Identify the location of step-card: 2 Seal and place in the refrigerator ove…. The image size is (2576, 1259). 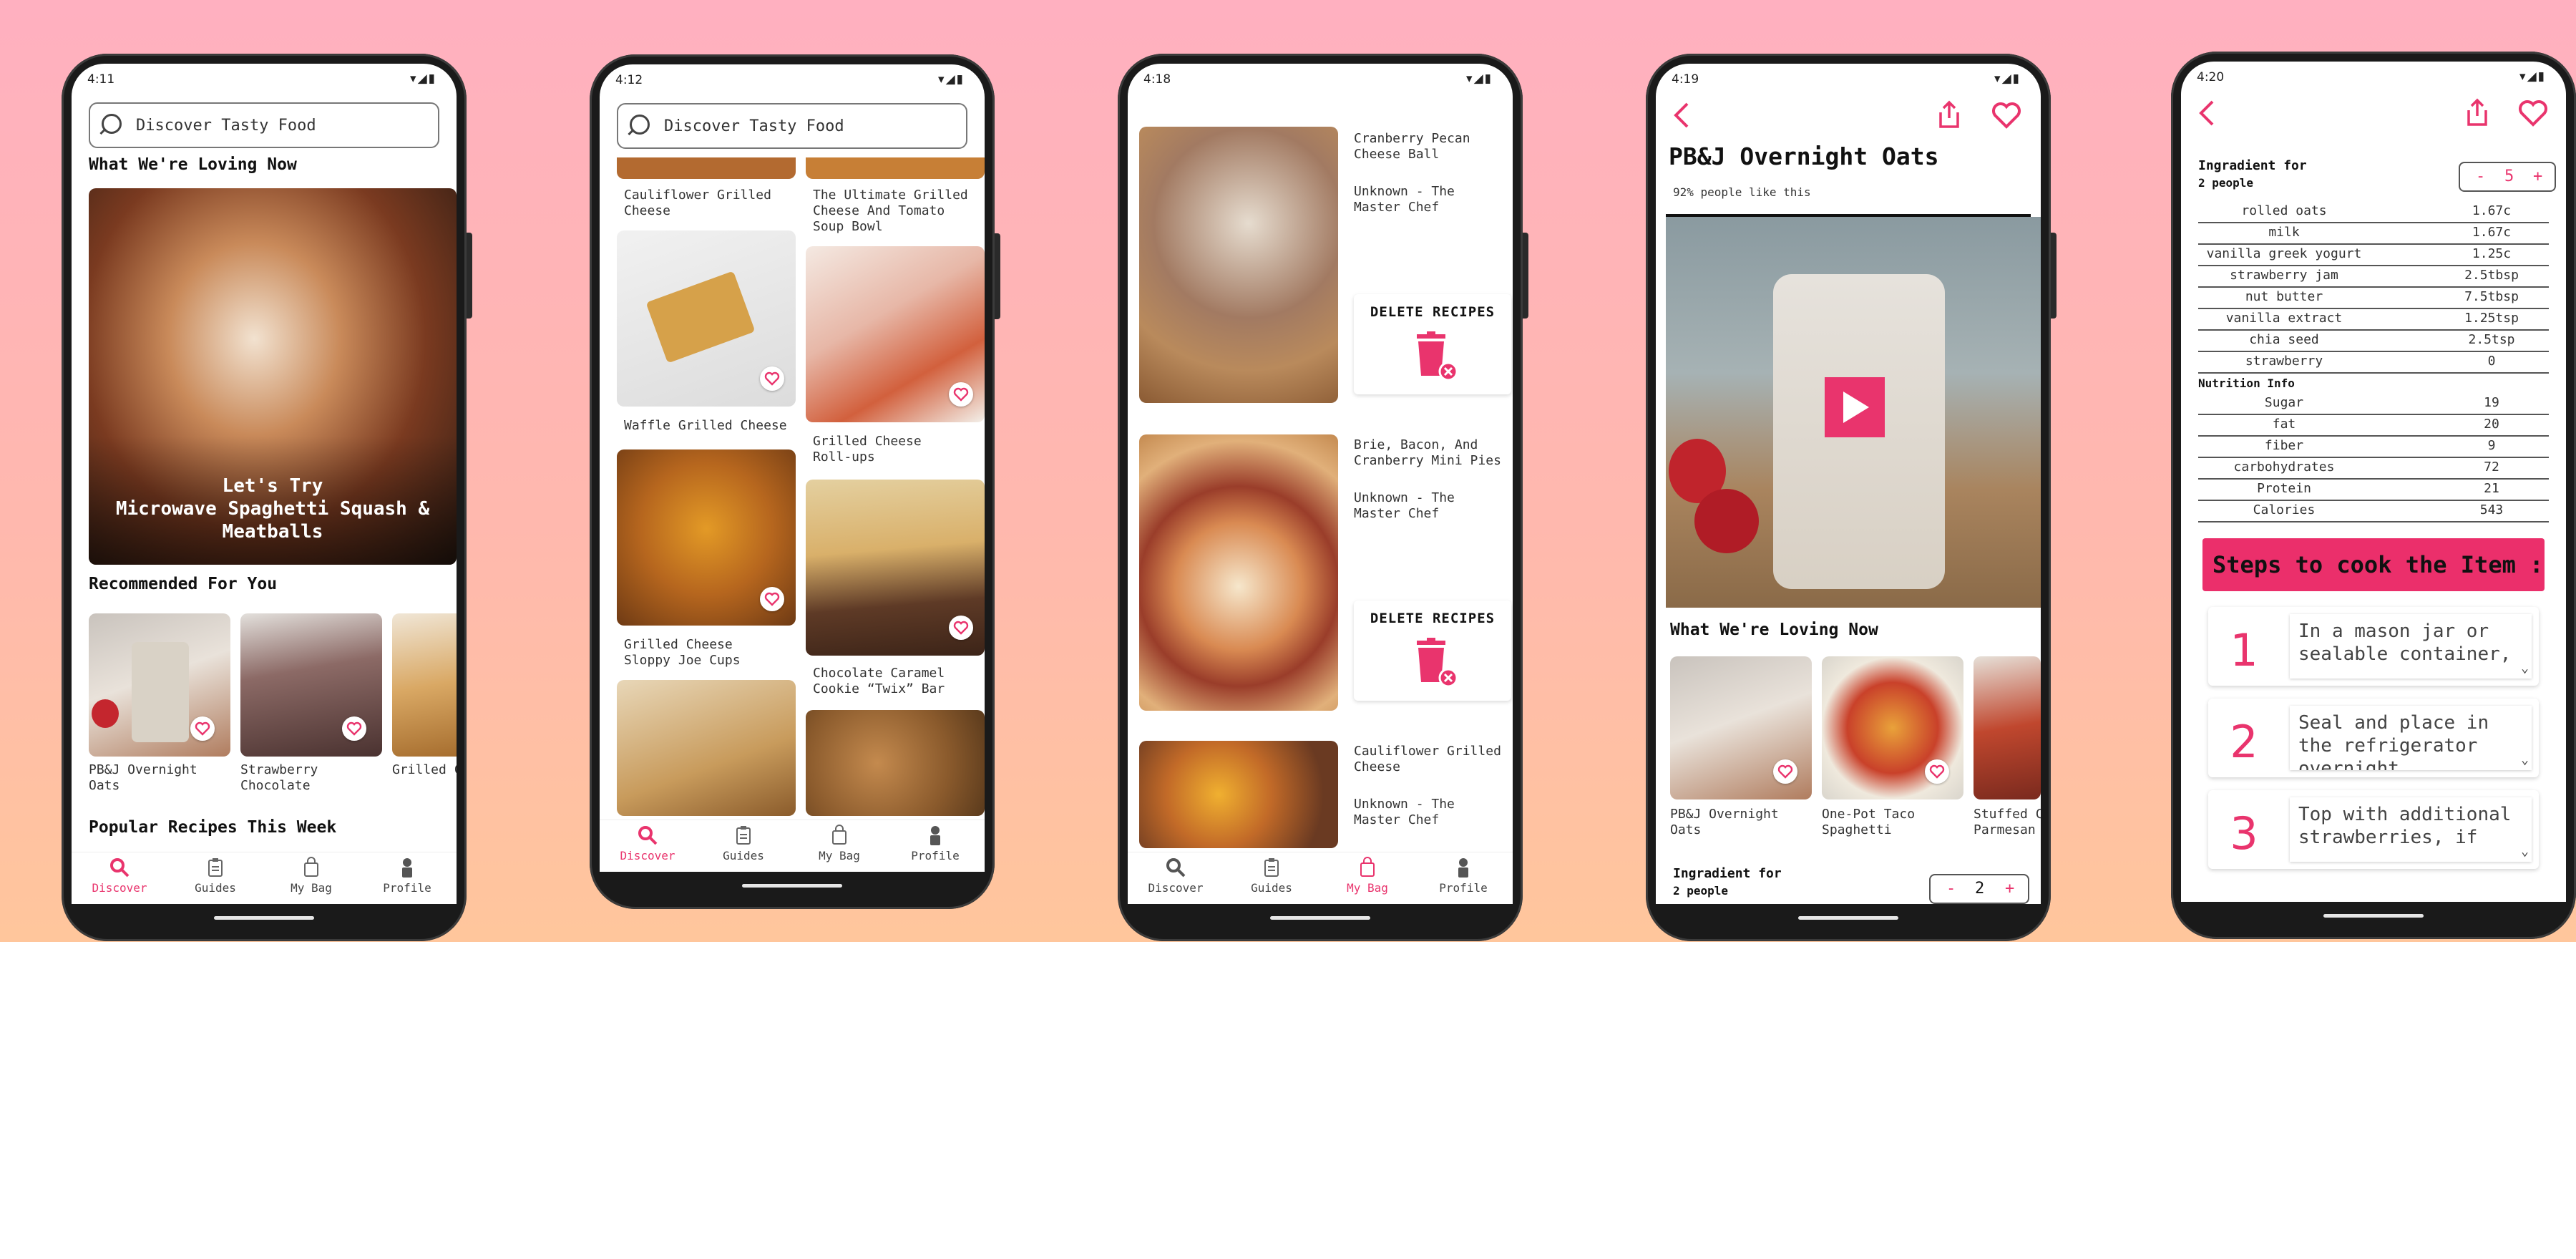
(2373, 738).